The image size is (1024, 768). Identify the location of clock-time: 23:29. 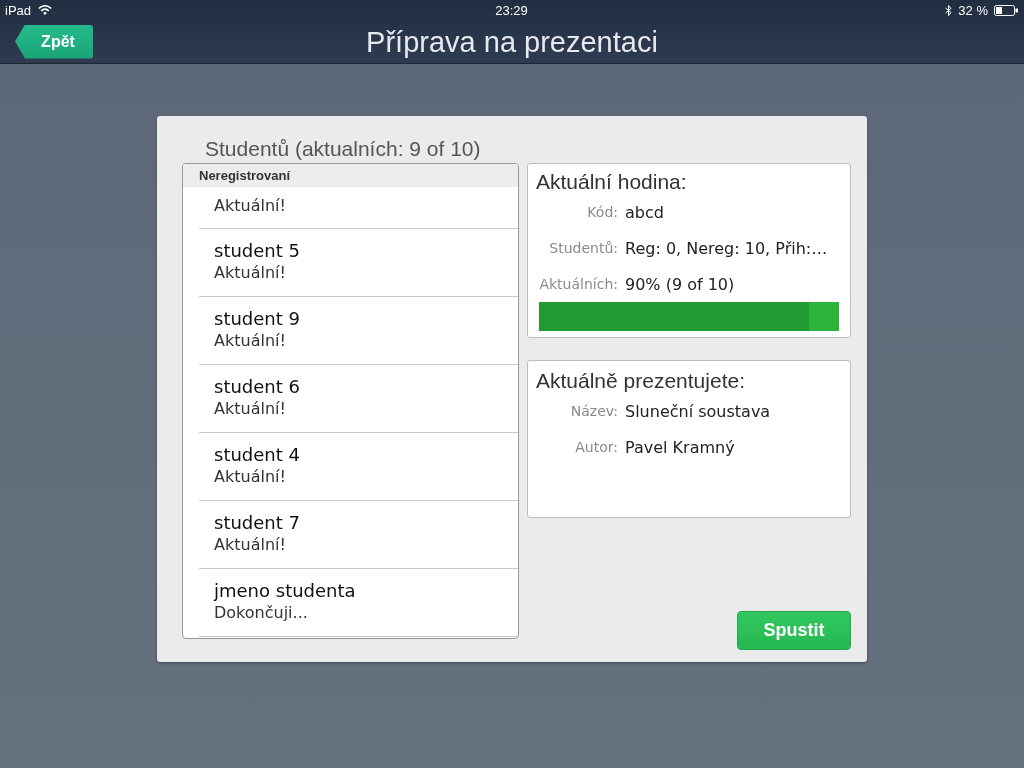
(511, 10).